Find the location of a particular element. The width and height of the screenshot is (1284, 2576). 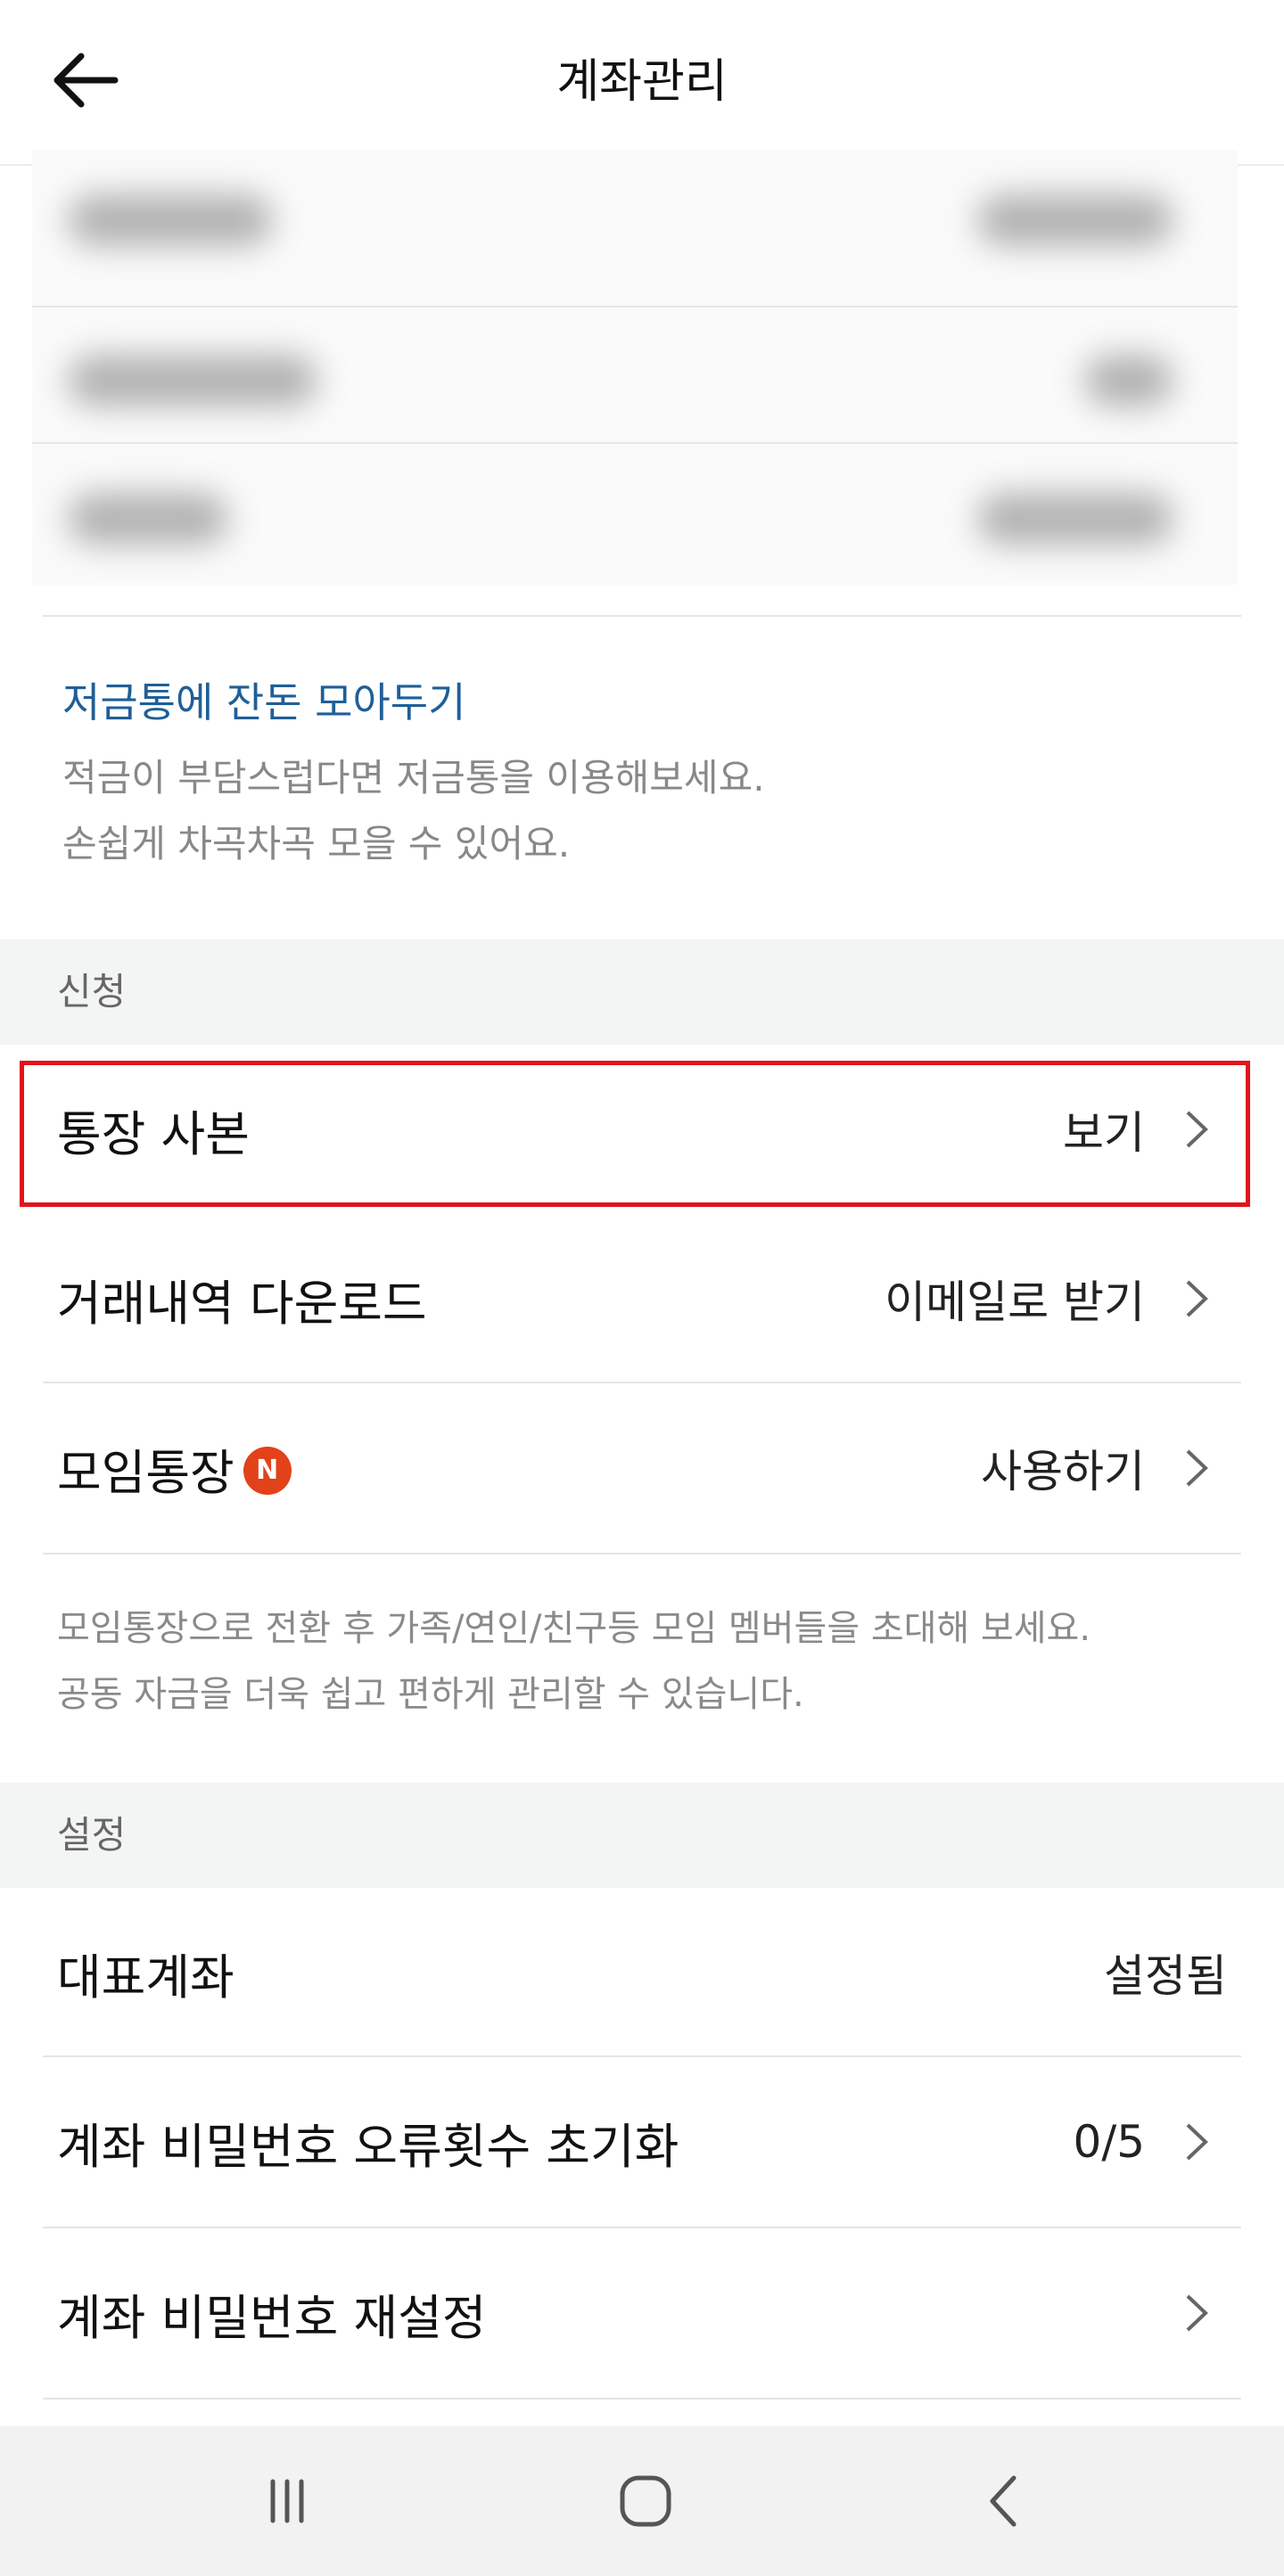

system-nav-bar is located at coordinates (642, 2501).